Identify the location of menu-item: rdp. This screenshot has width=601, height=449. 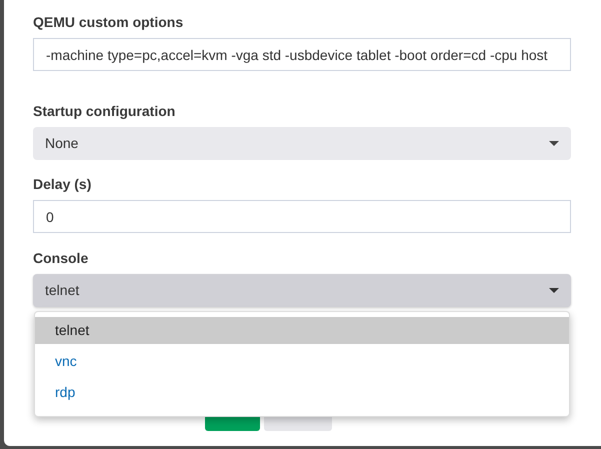
(302, 392).